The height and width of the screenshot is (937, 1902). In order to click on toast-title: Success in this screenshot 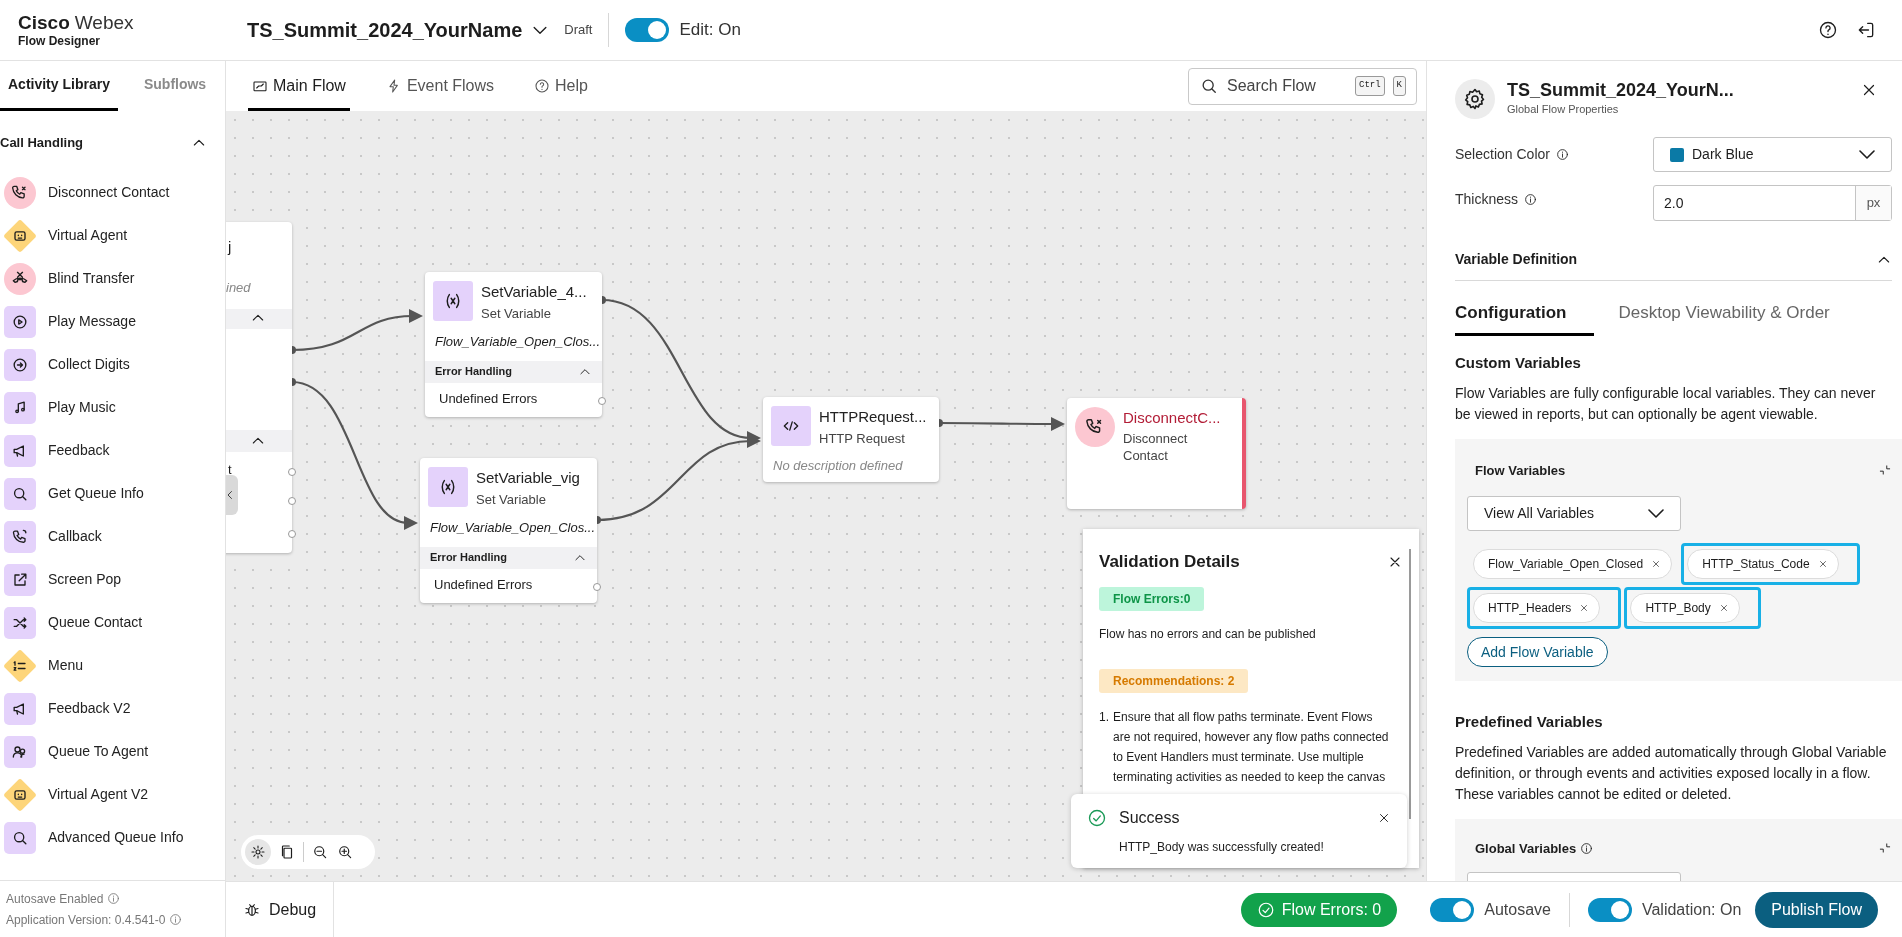, I will do `click(1149, 818)`.